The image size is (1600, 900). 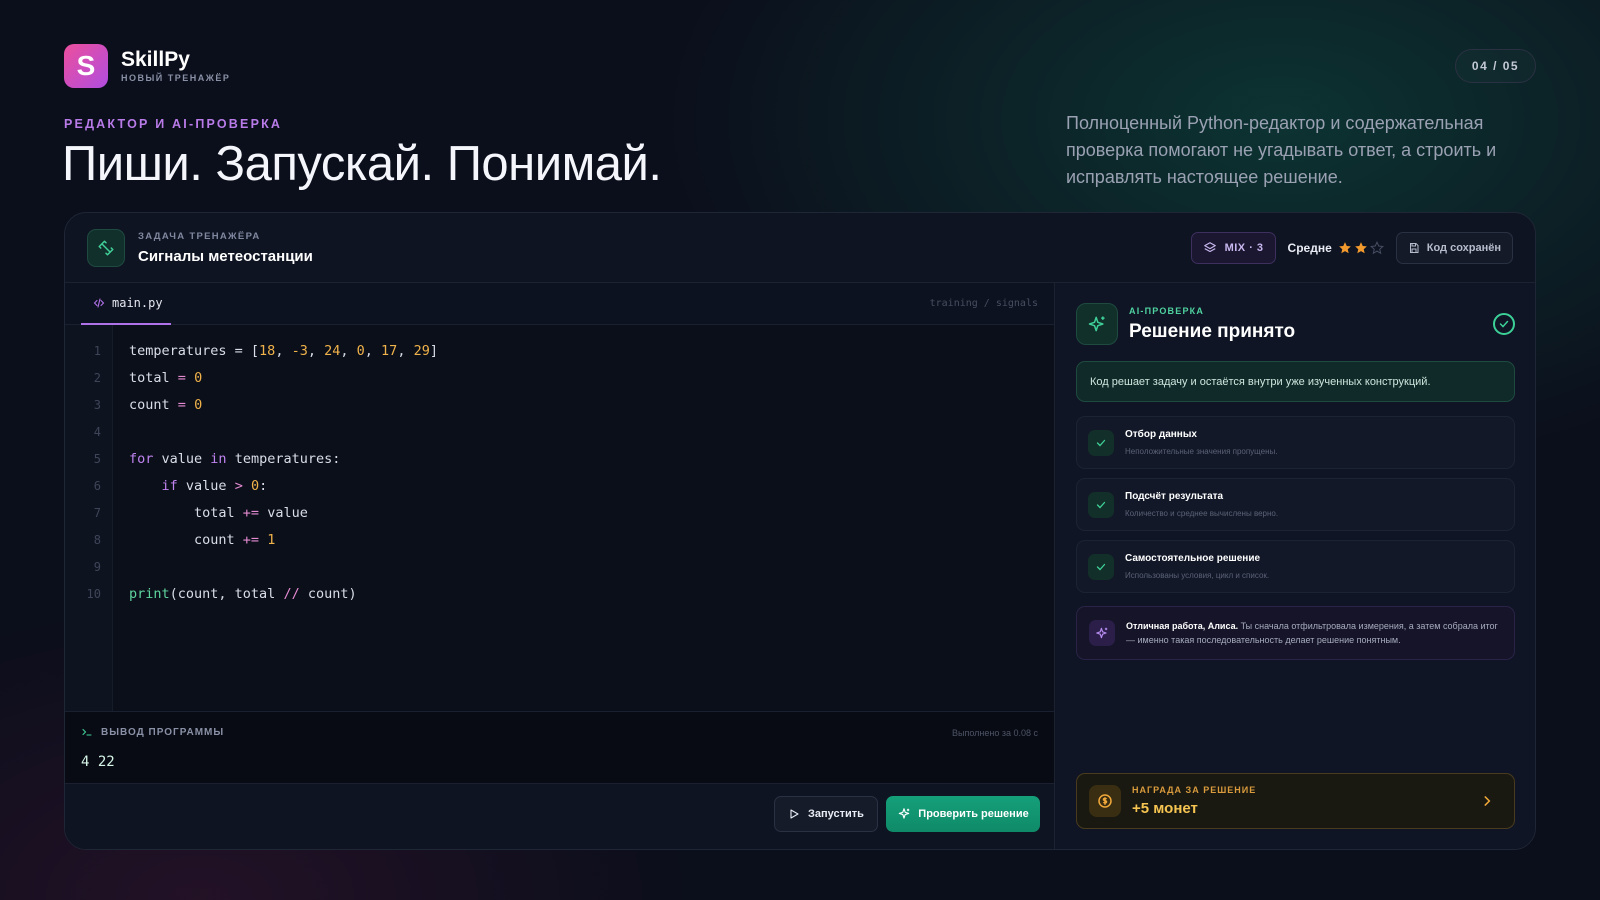 What do you see at coordinates (166, 377) in the screenshot?
I see `code-line: total = 0` at bounding box center [166, 377].